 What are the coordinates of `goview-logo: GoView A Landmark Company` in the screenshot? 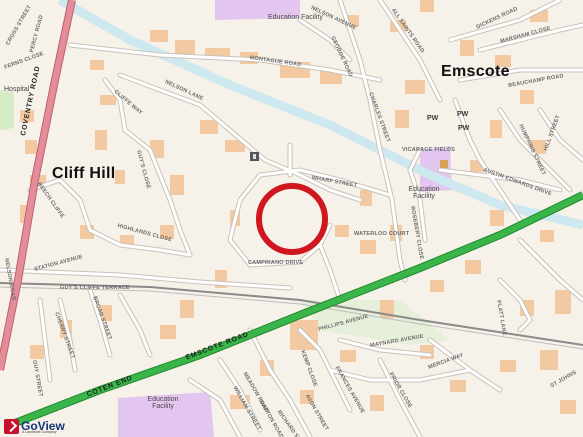 It's located at (34, 426).